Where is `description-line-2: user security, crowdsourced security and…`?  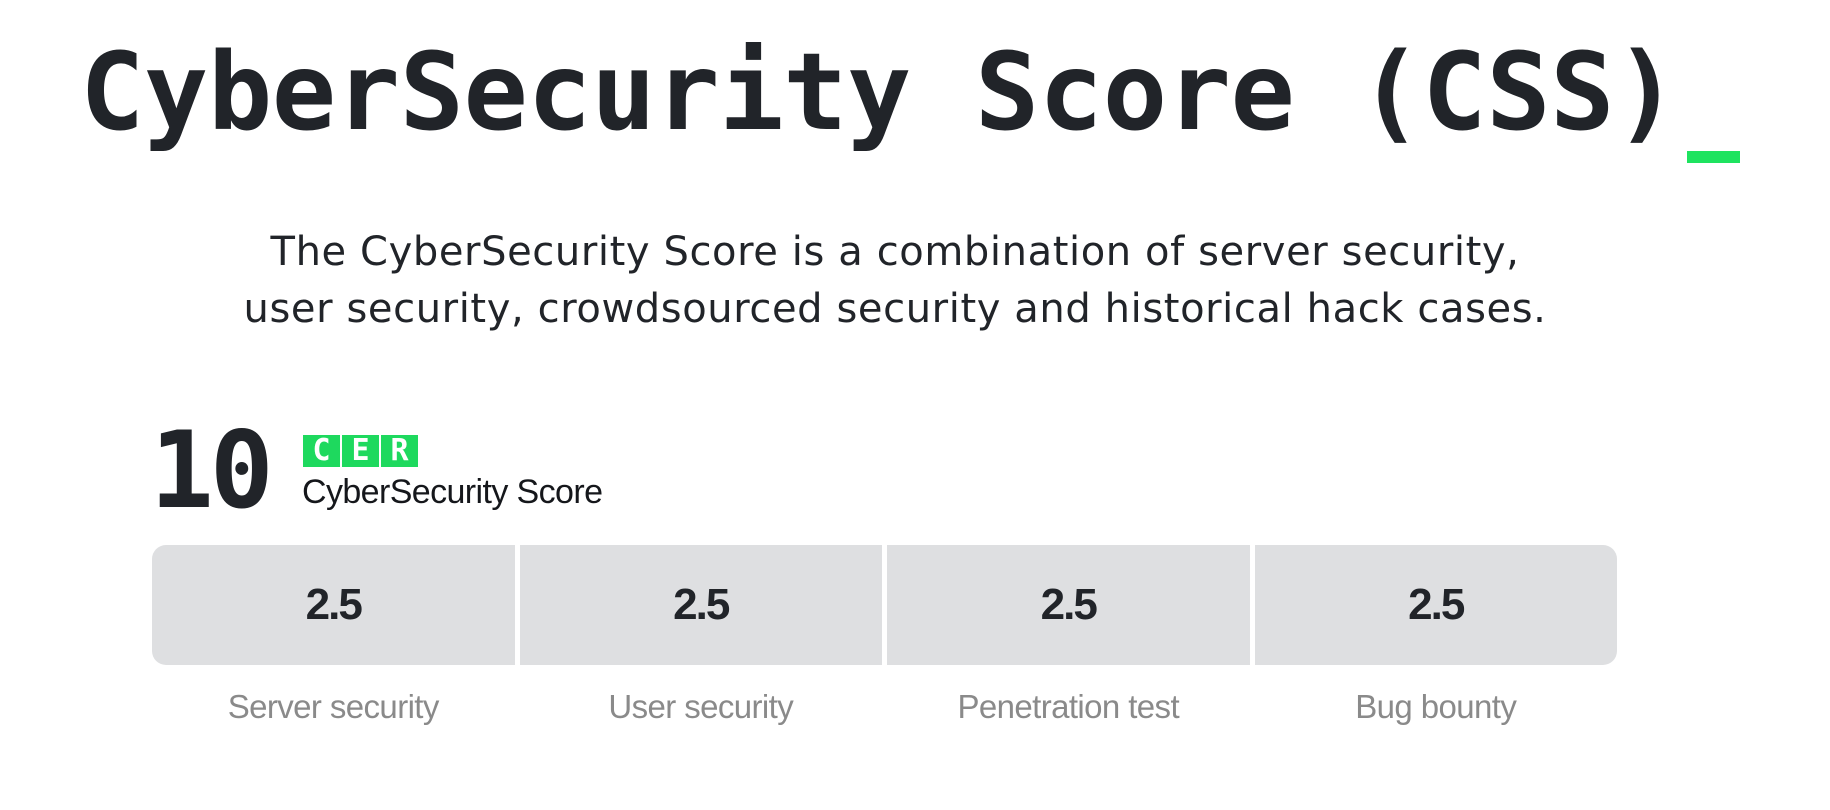
description-line-2: user security, crowdsourced security and… is located at coordinates (895, 309).